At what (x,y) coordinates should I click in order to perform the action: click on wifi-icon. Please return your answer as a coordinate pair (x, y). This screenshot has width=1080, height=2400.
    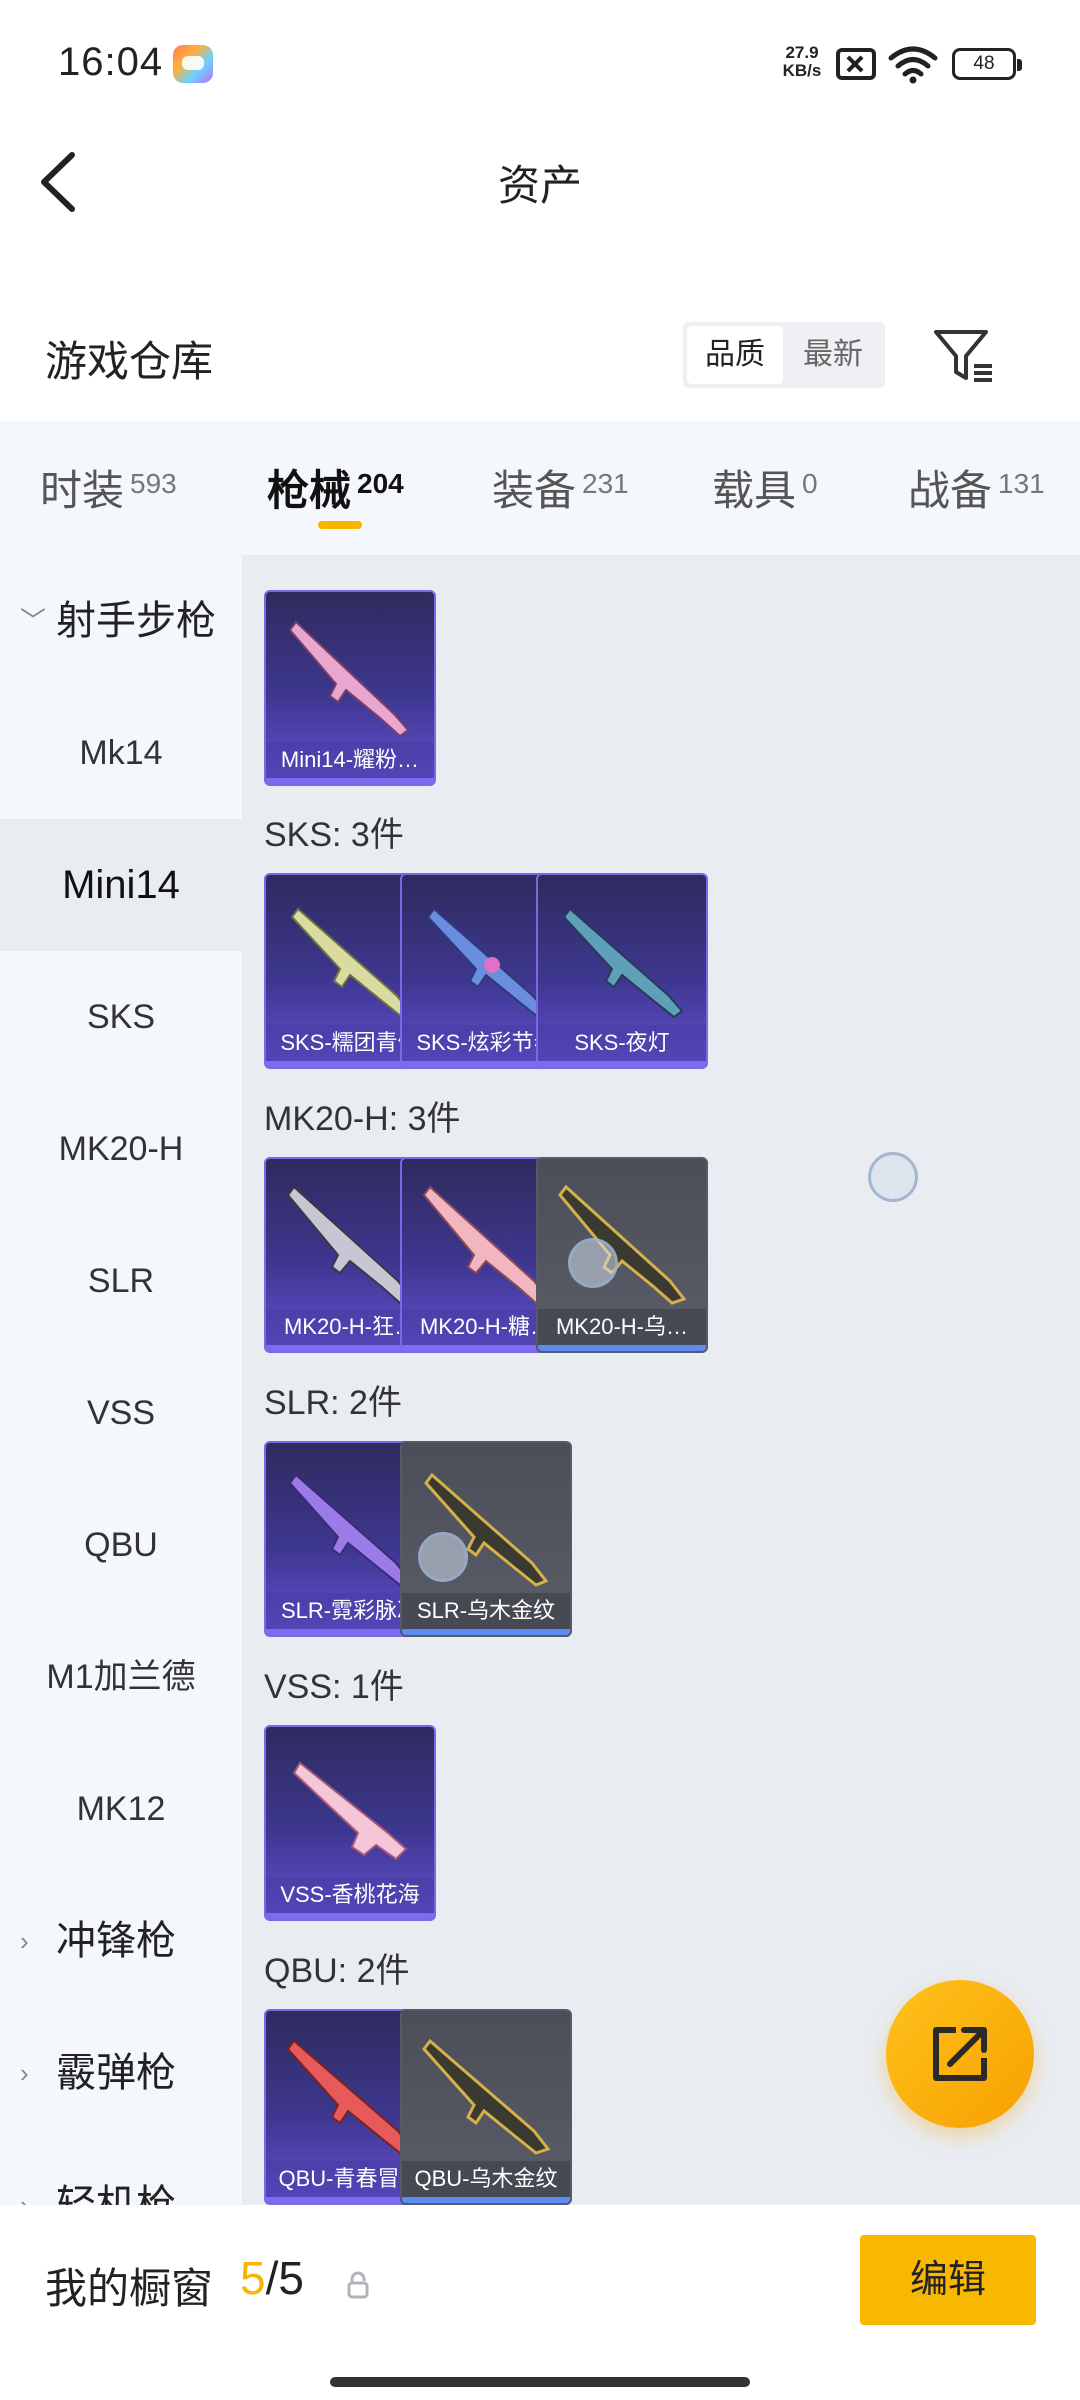
    Looking at the image, I should click on (913, 65).